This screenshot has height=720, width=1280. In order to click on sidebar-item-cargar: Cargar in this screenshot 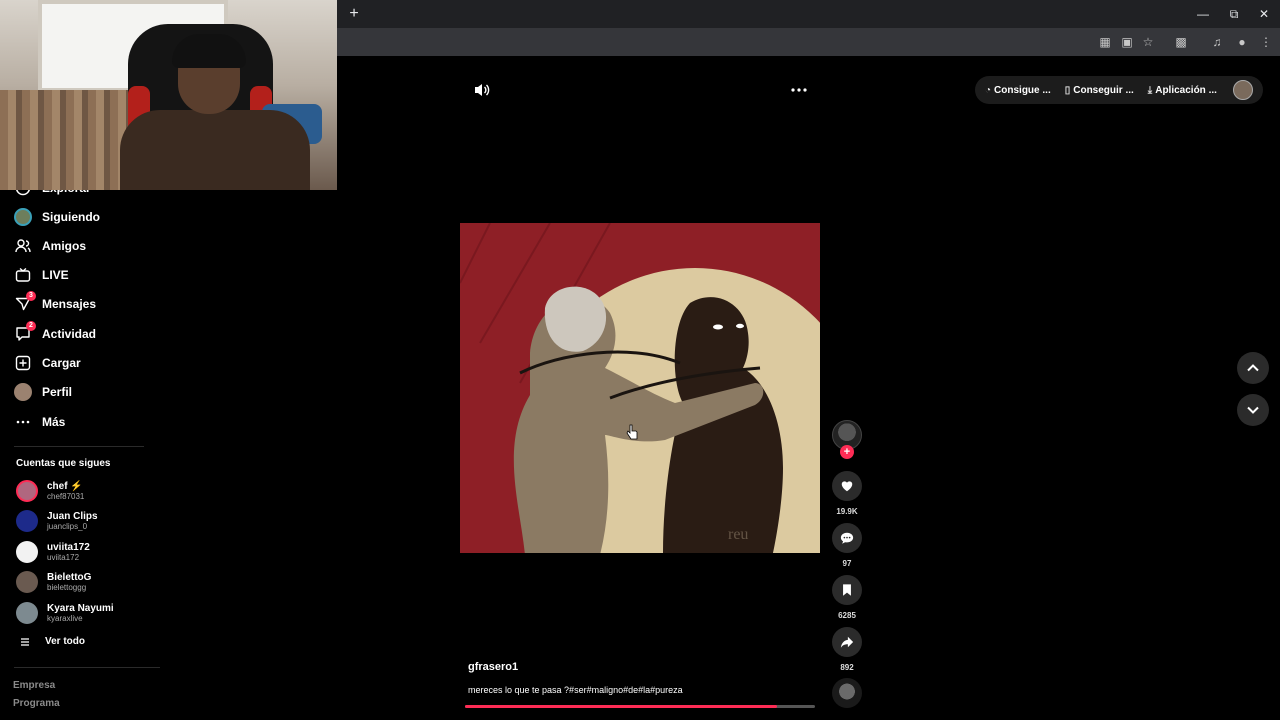, I will do `click(47, 363)`.